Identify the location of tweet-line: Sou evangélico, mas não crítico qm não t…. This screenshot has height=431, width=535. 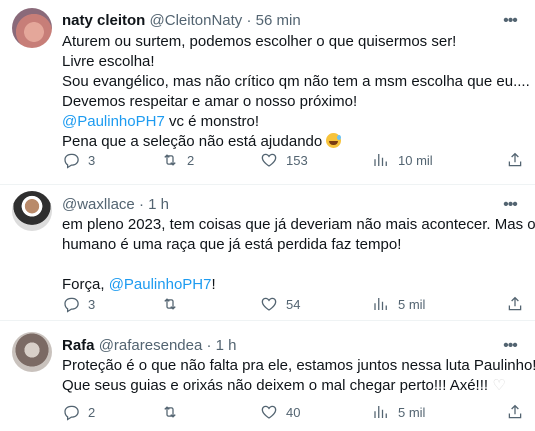
(296, 81).